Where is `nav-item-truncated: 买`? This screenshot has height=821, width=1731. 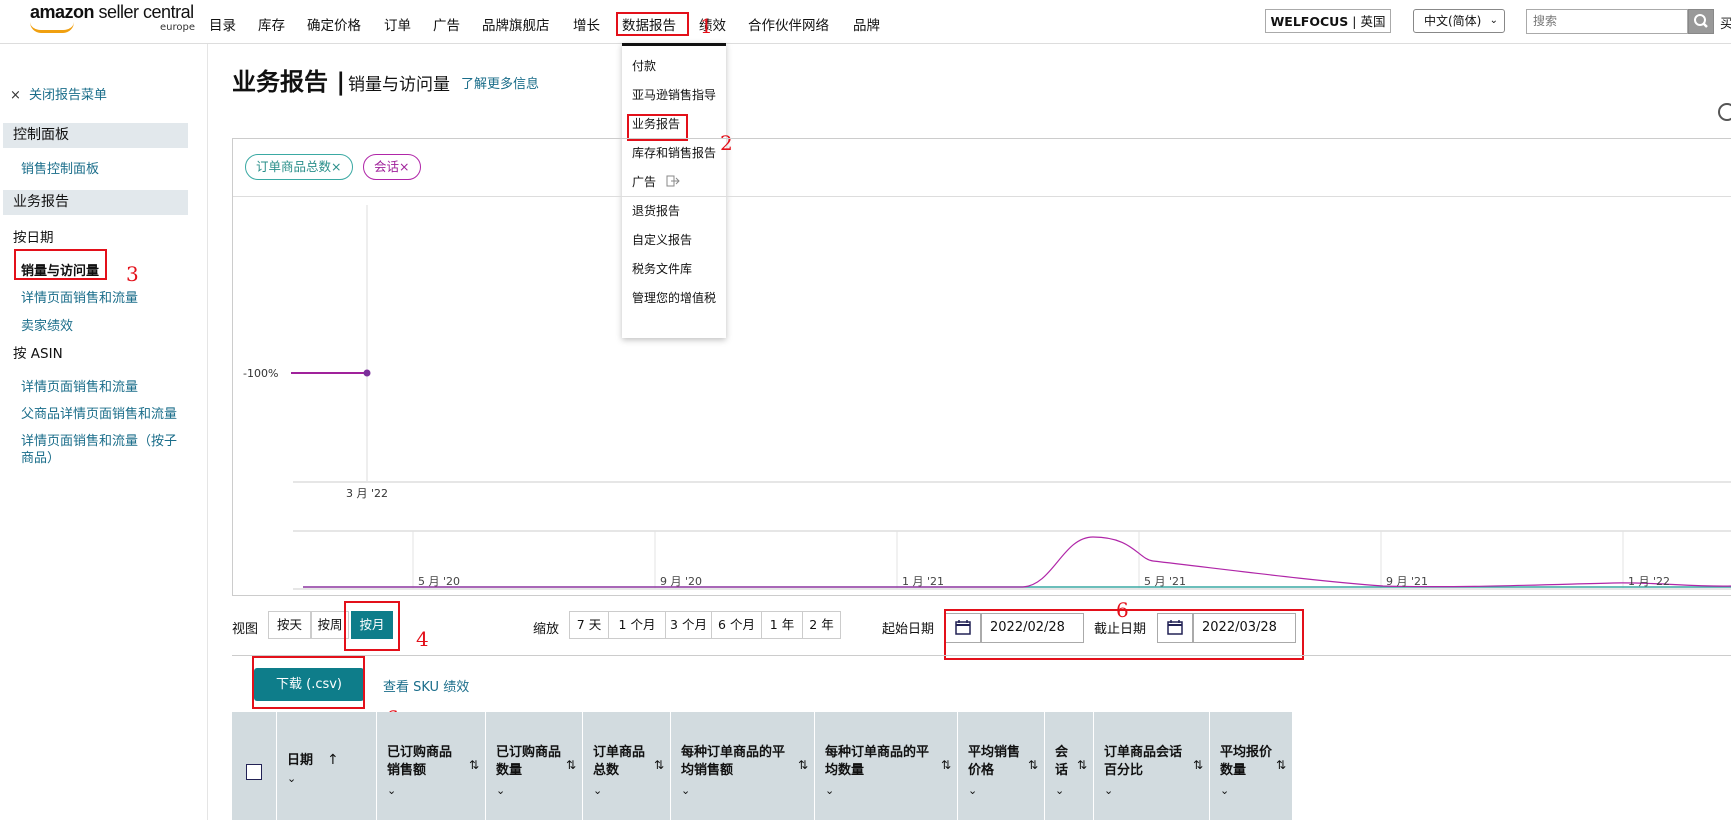 nav-item-truncated: 买 is located at coordinates (1725, 22).